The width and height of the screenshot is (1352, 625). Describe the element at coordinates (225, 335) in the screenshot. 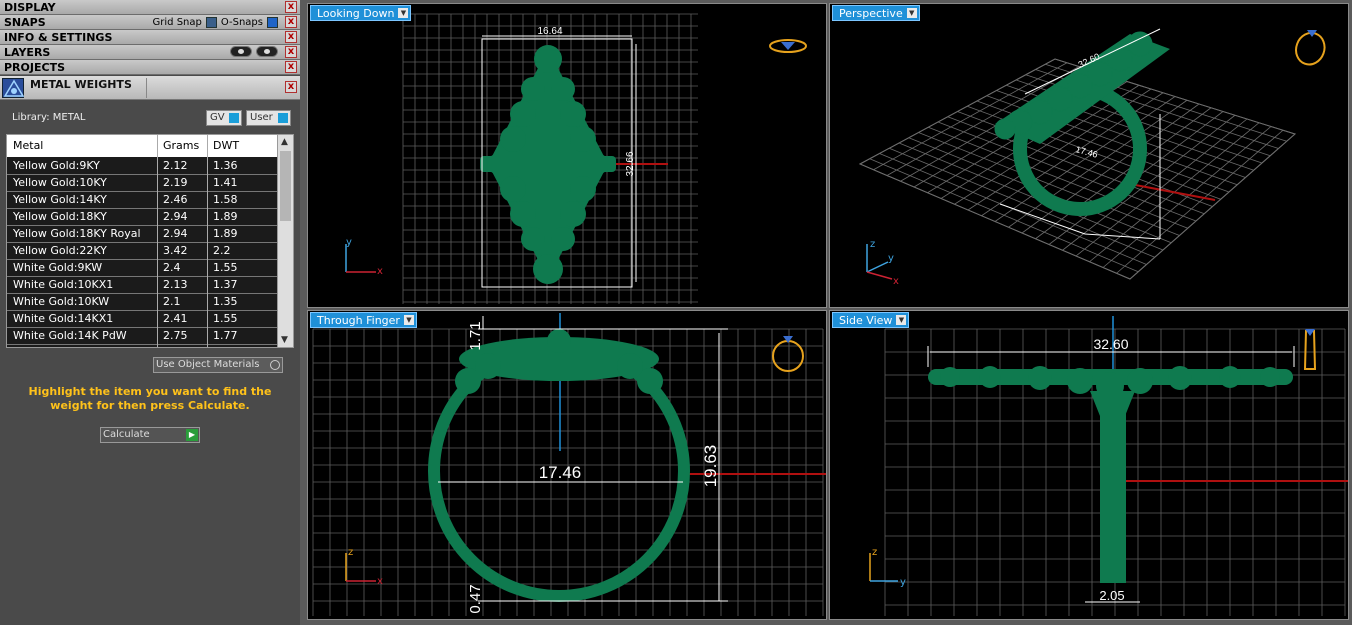

I see `cell-dwt: 1.77` at that location.